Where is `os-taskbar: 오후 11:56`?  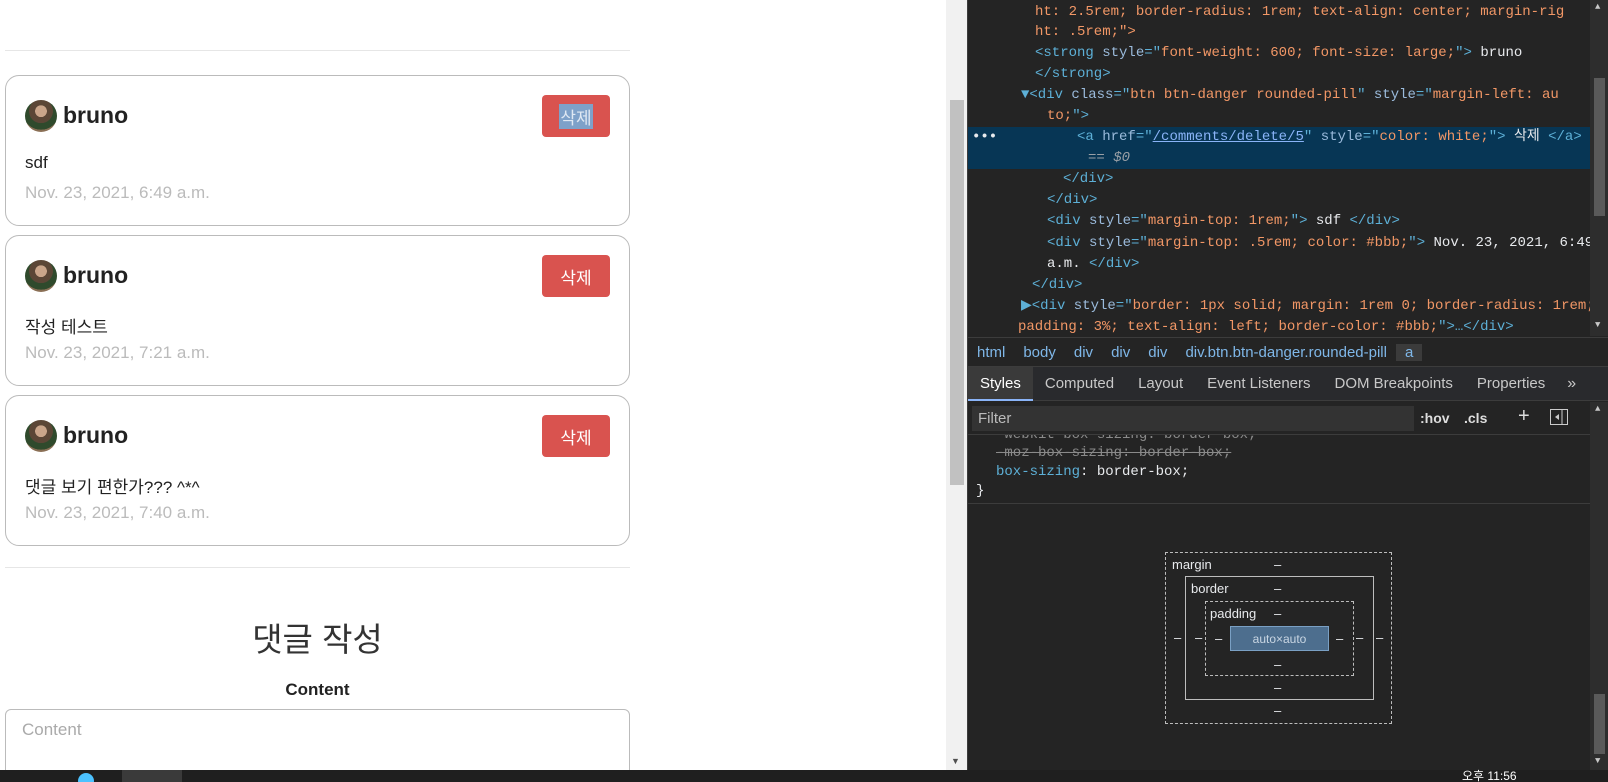 os-taskbar: 오후 11:56 is located at coordinates (804, 776).